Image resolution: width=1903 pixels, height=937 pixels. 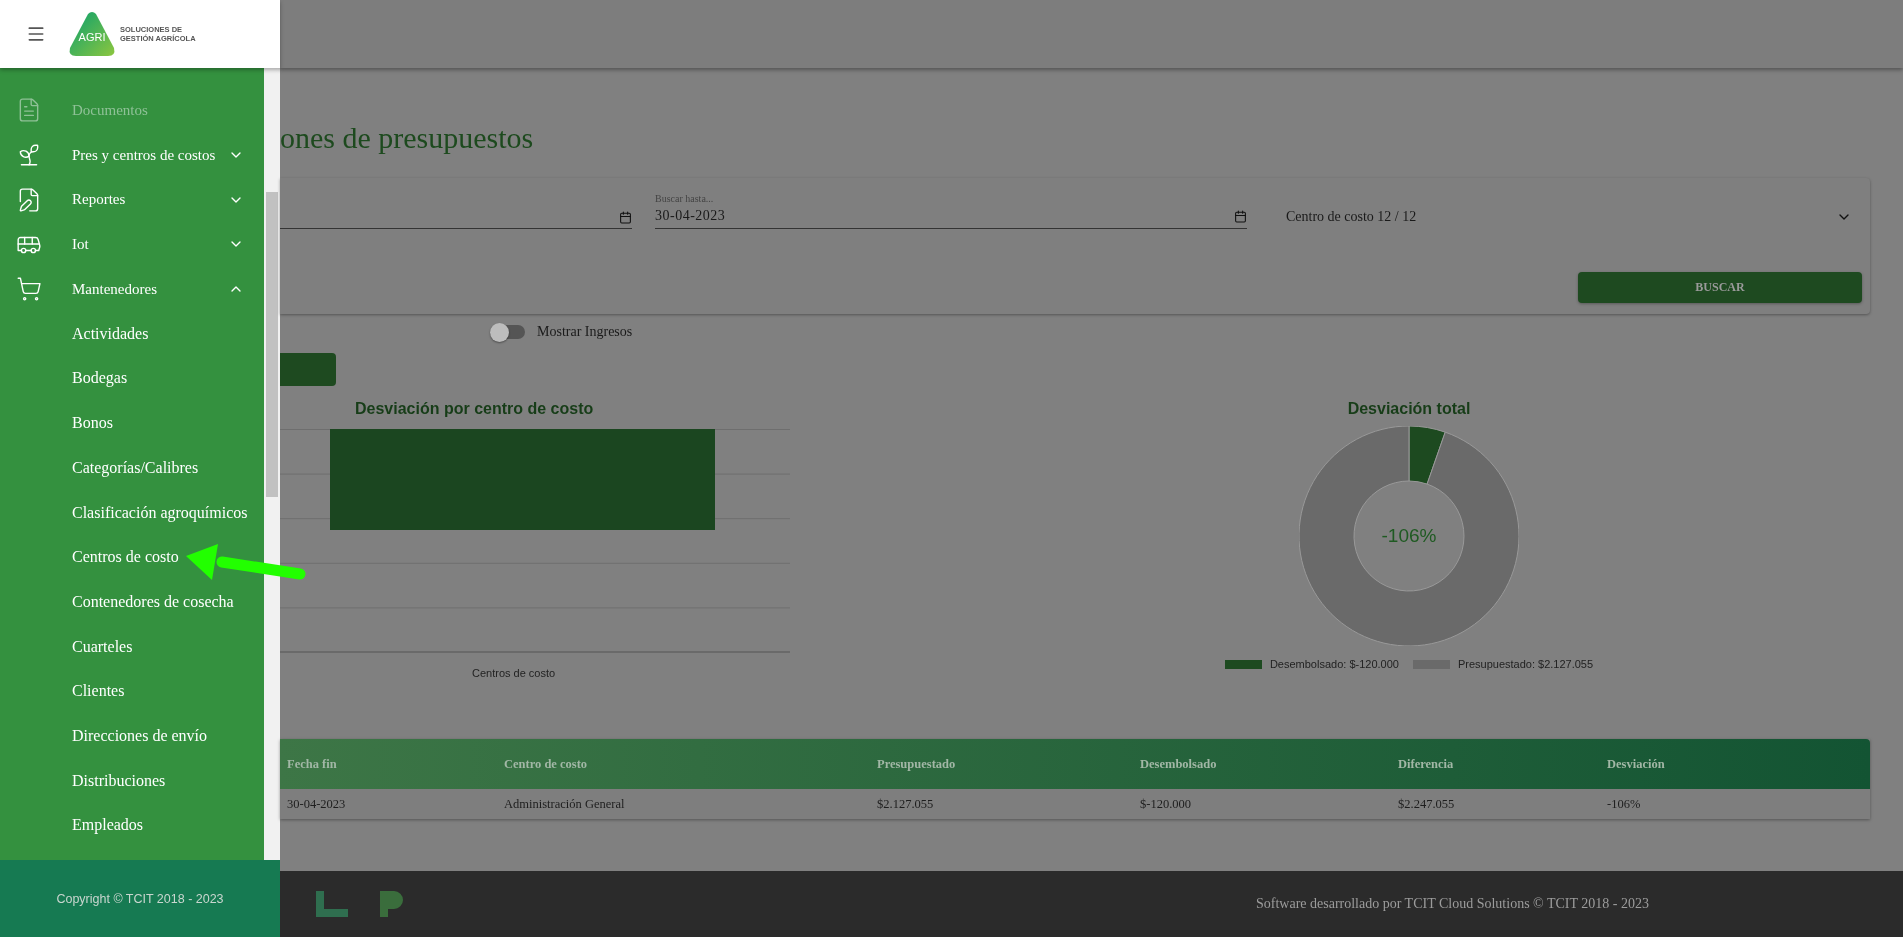 What do you see at coordinates (132, 289) in the screenshot?
I see `menu-item: Mantenedores` at bounding box center [132, 289].